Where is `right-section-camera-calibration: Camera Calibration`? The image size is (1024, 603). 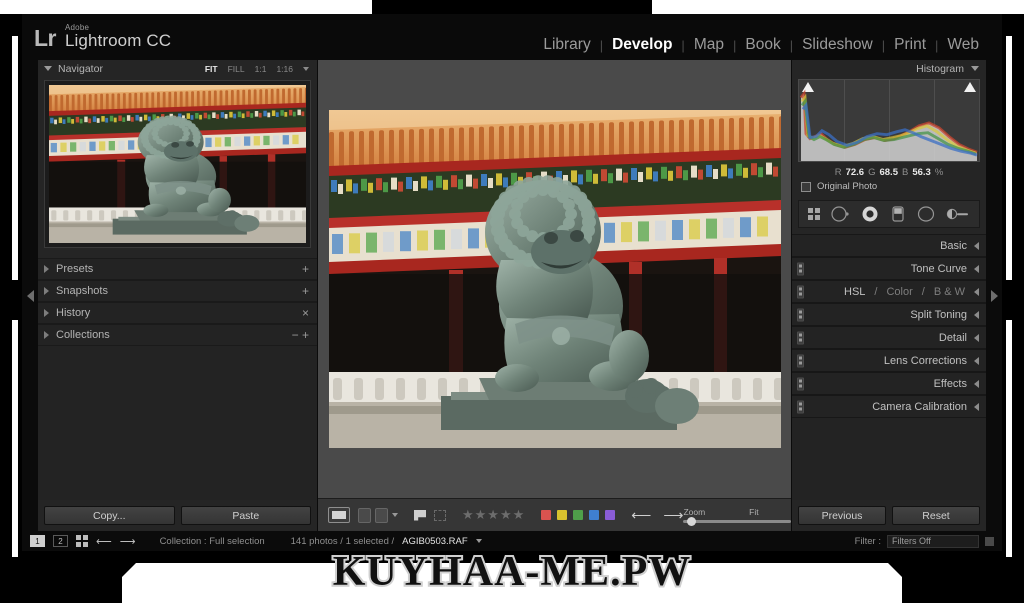
right-section-camera-calibration: Camera Calibration is located at coordinates (889, 406).